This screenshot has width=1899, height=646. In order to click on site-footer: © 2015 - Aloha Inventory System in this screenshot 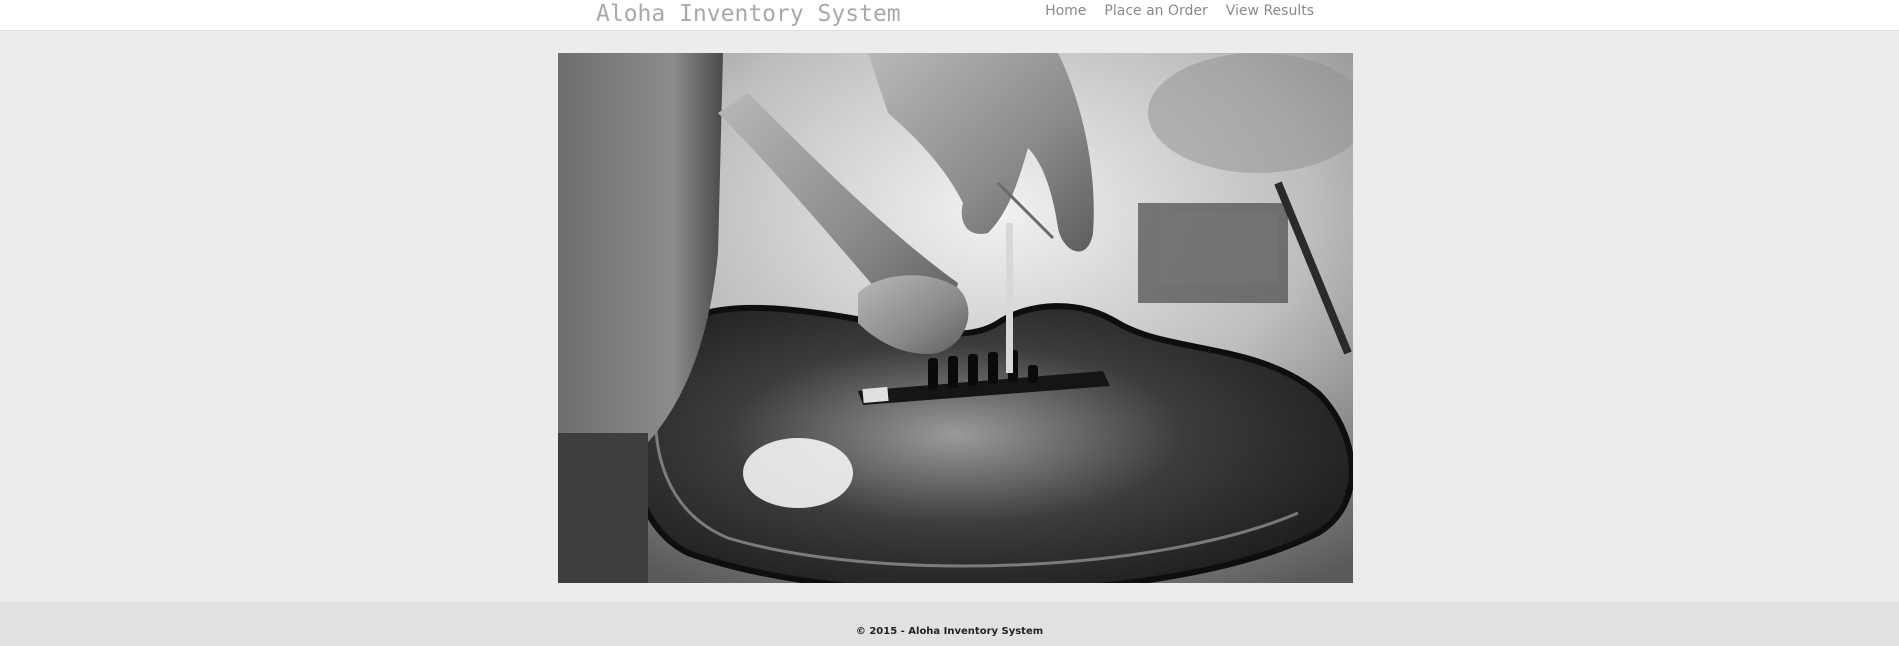, I will do `click(949, 624)`.